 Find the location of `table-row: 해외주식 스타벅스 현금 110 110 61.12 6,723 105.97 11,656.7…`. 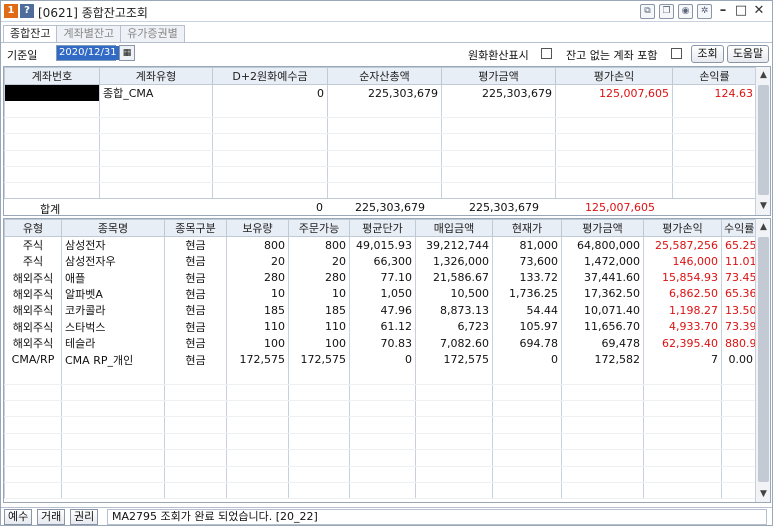

table-row: 해외주식 스타벅스 현금 110 110 61.12 6,723 105.97 11,656.7… is located at coordinates (380, 326).